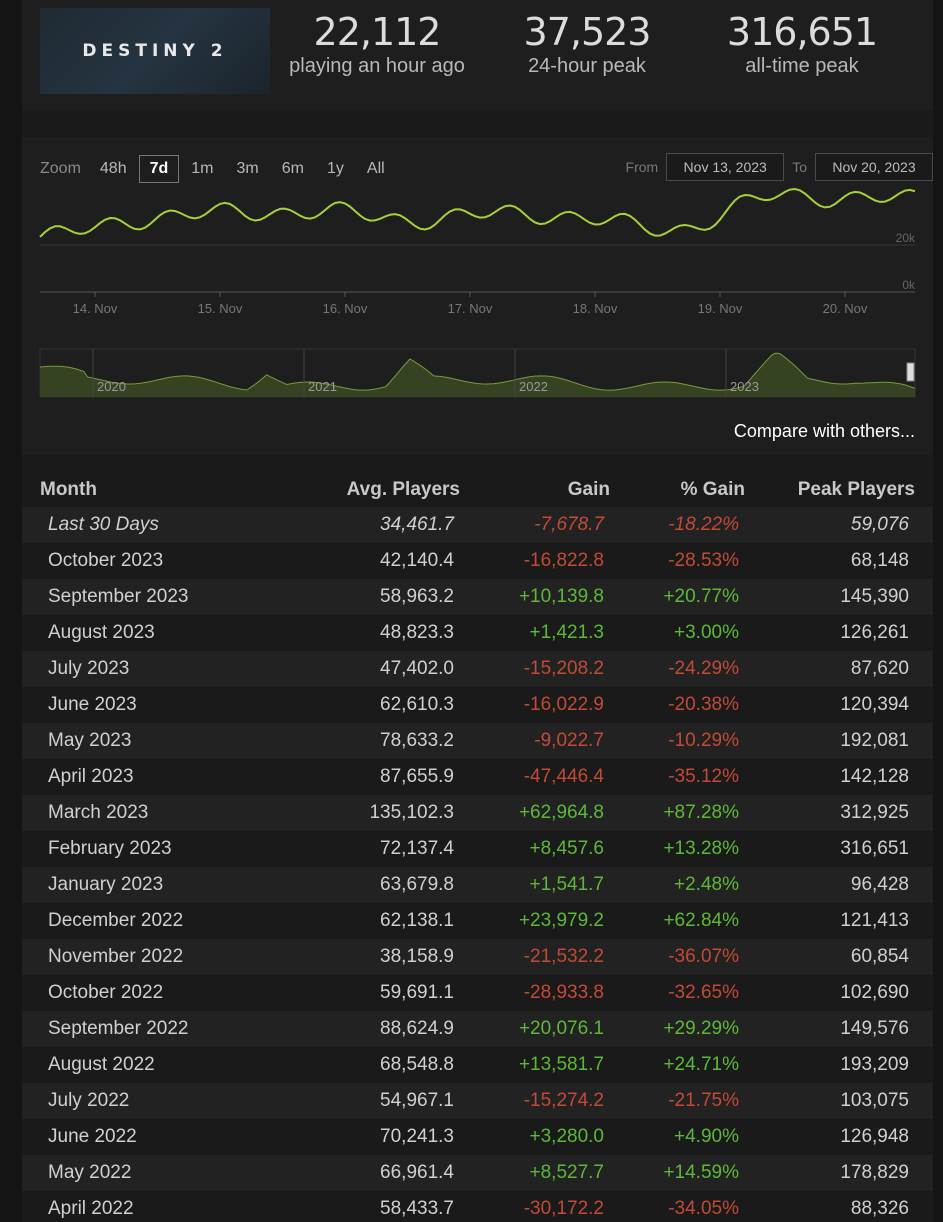 This screenshot has height=1222, width=943. Describe the element at coordinates (703, 992) in the screenshot. I see `pct-gain-cell: -32.65%` at that location.